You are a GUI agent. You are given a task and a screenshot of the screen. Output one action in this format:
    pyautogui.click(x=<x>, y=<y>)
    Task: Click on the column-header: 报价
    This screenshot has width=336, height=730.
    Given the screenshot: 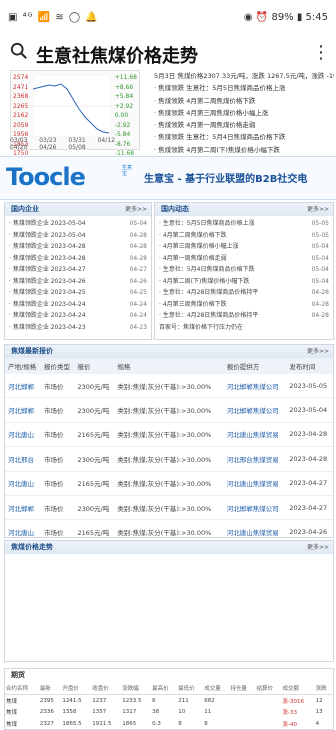 What is the action you would take?
    pyautogui.click(x=94, y=366)
    